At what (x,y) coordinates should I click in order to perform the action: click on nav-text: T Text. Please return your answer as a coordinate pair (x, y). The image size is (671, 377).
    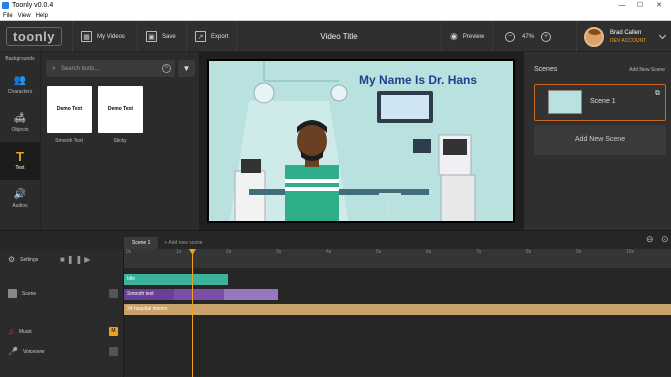
    Looking at the image, I should click on (20, 161).